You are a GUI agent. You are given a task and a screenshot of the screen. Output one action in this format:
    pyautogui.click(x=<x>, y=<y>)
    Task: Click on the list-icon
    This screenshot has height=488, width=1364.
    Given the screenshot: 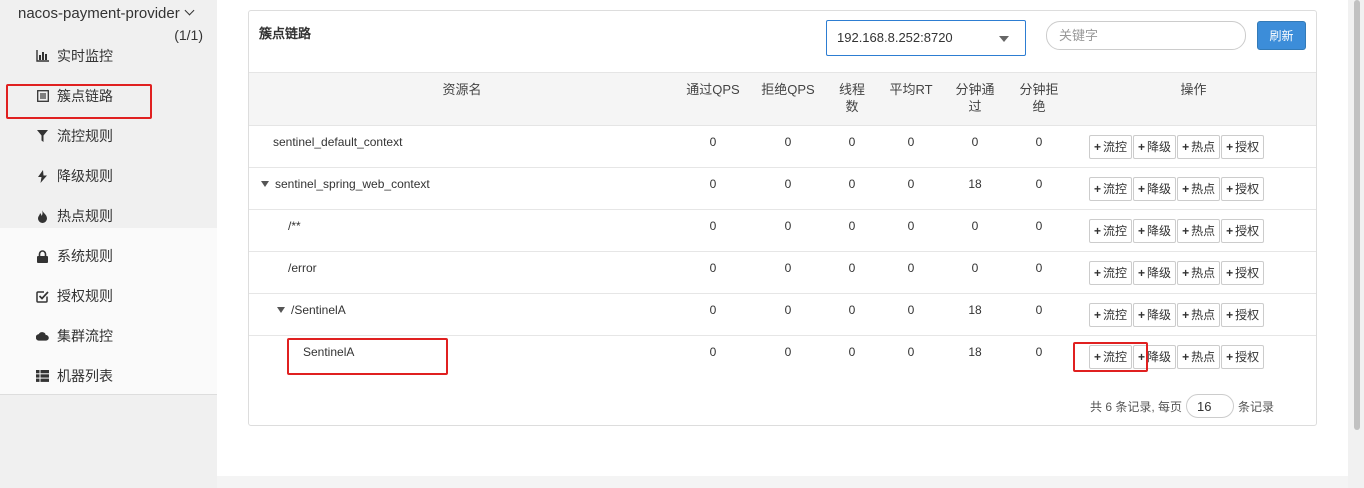 What is the action you would take?
    pyautogui.click(x=42, y=96)
    